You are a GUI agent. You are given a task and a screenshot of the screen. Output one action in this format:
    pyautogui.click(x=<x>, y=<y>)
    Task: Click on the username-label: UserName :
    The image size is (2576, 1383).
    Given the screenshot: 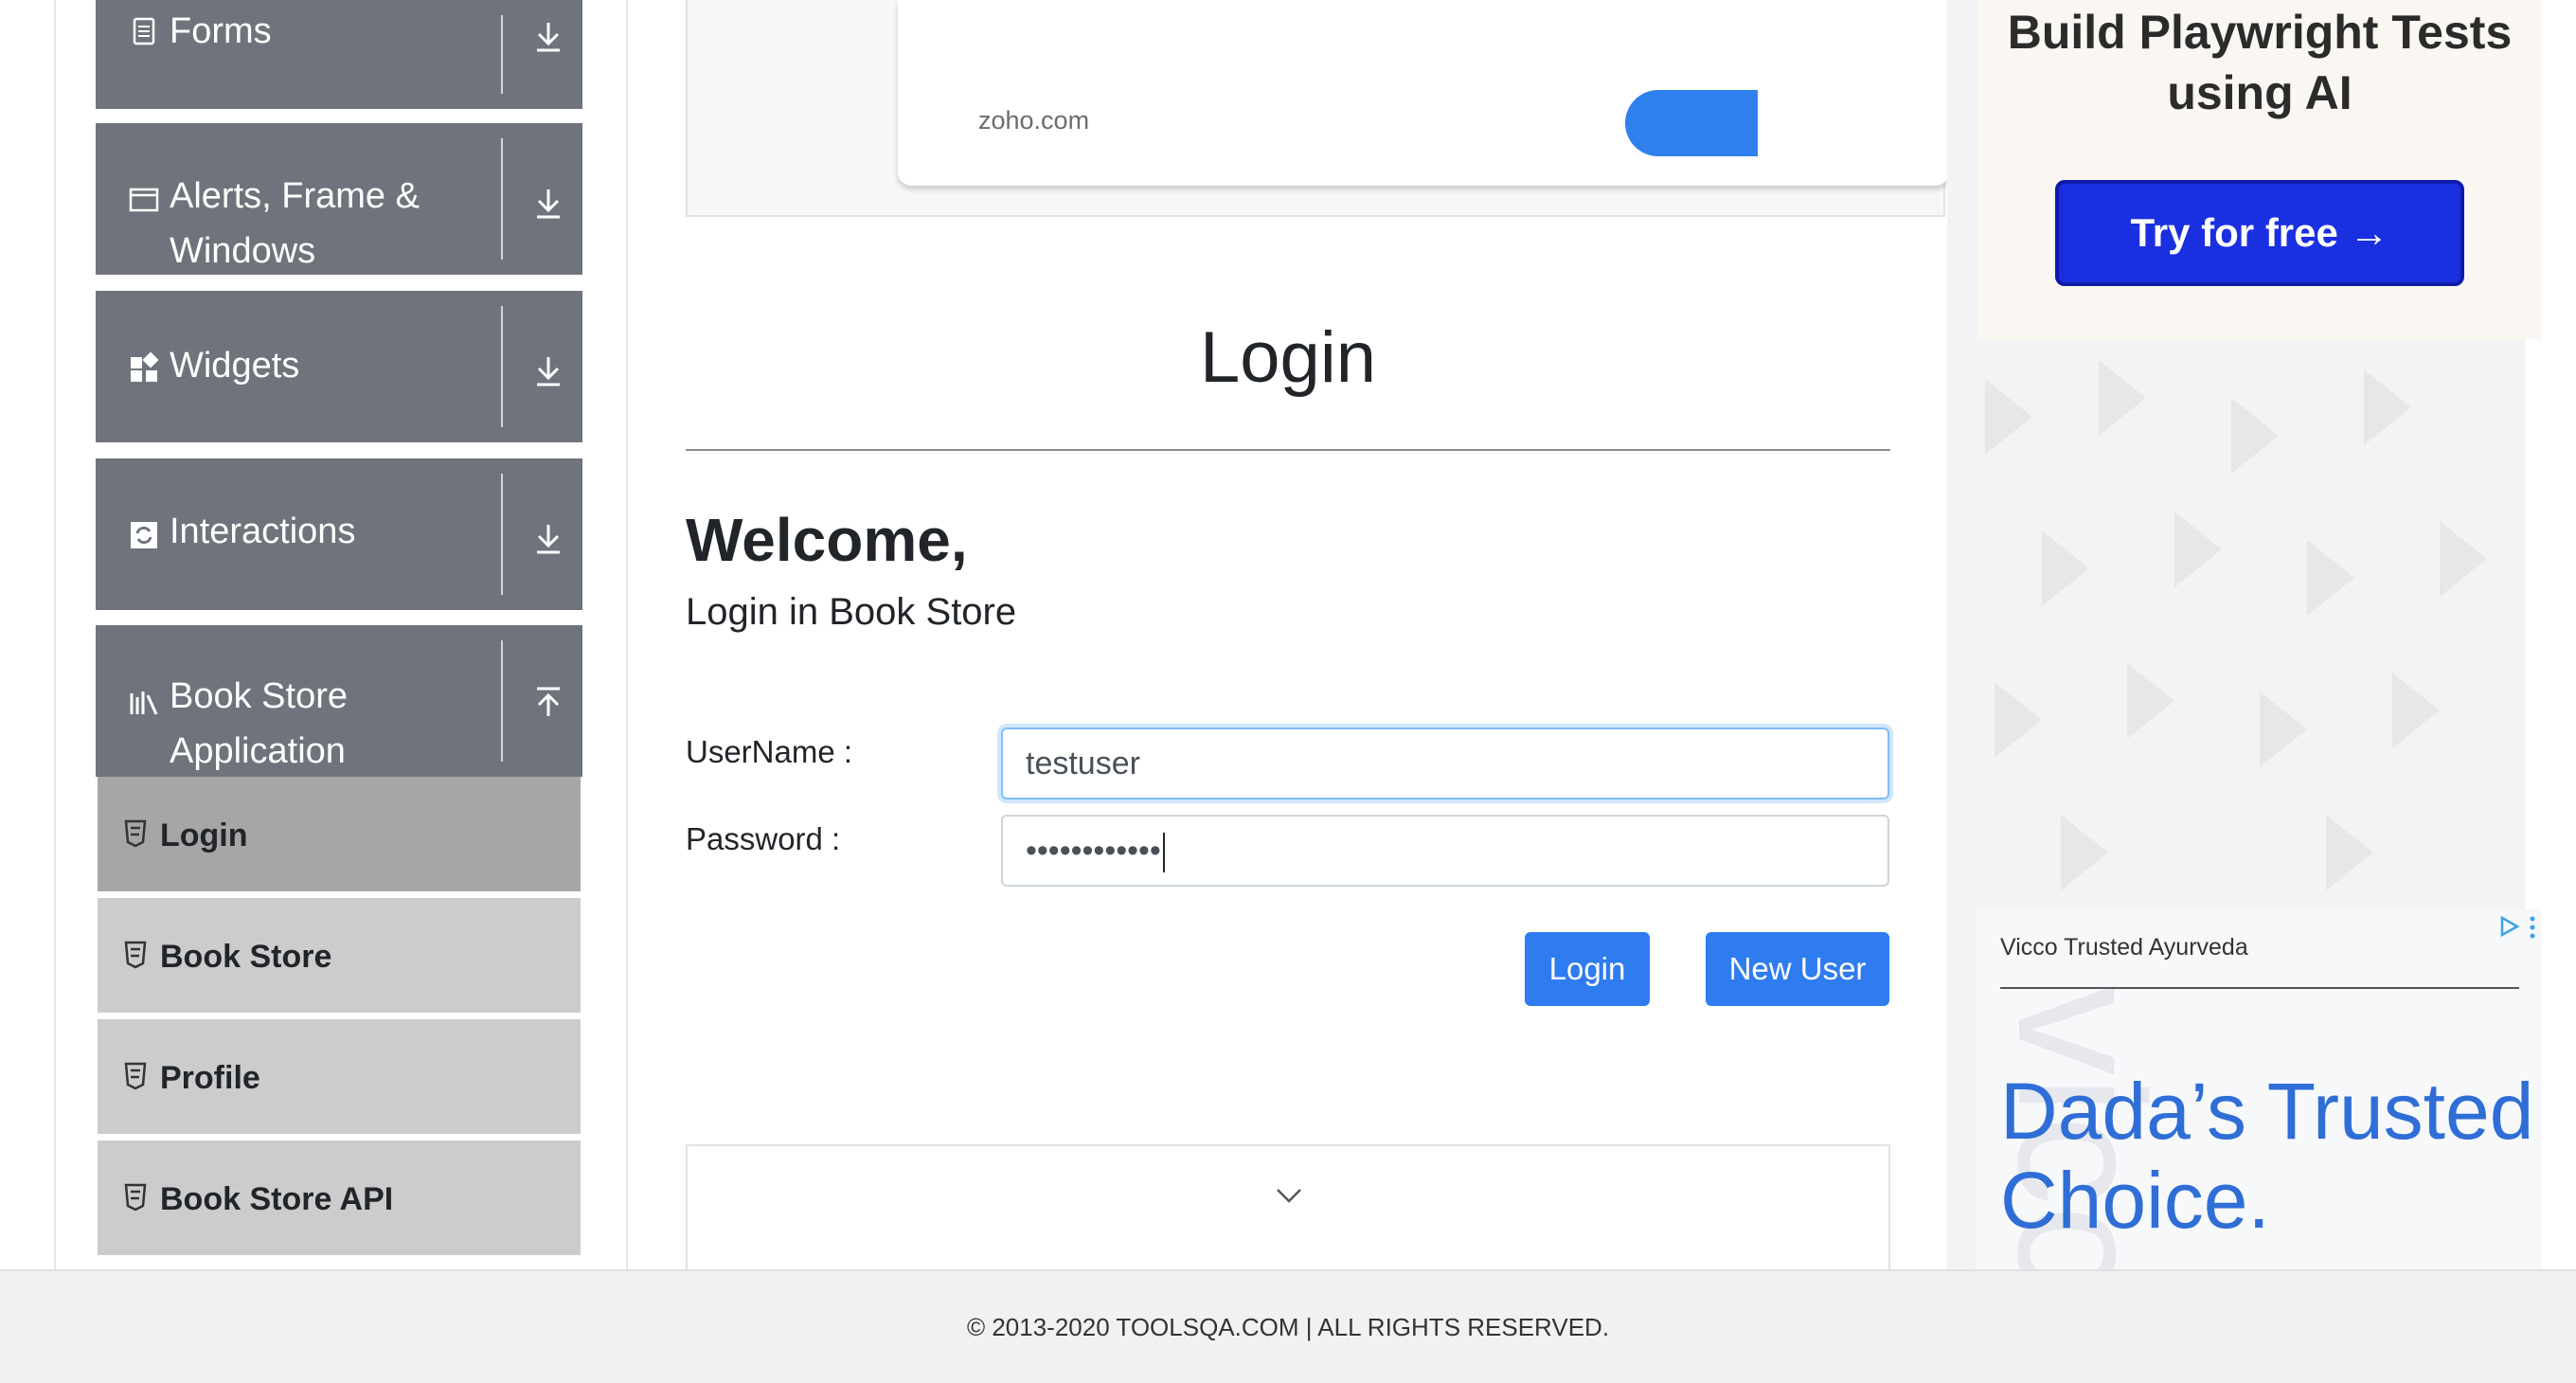 What is the action you would take?
    pyautogui.click(x=769, y=751)
    